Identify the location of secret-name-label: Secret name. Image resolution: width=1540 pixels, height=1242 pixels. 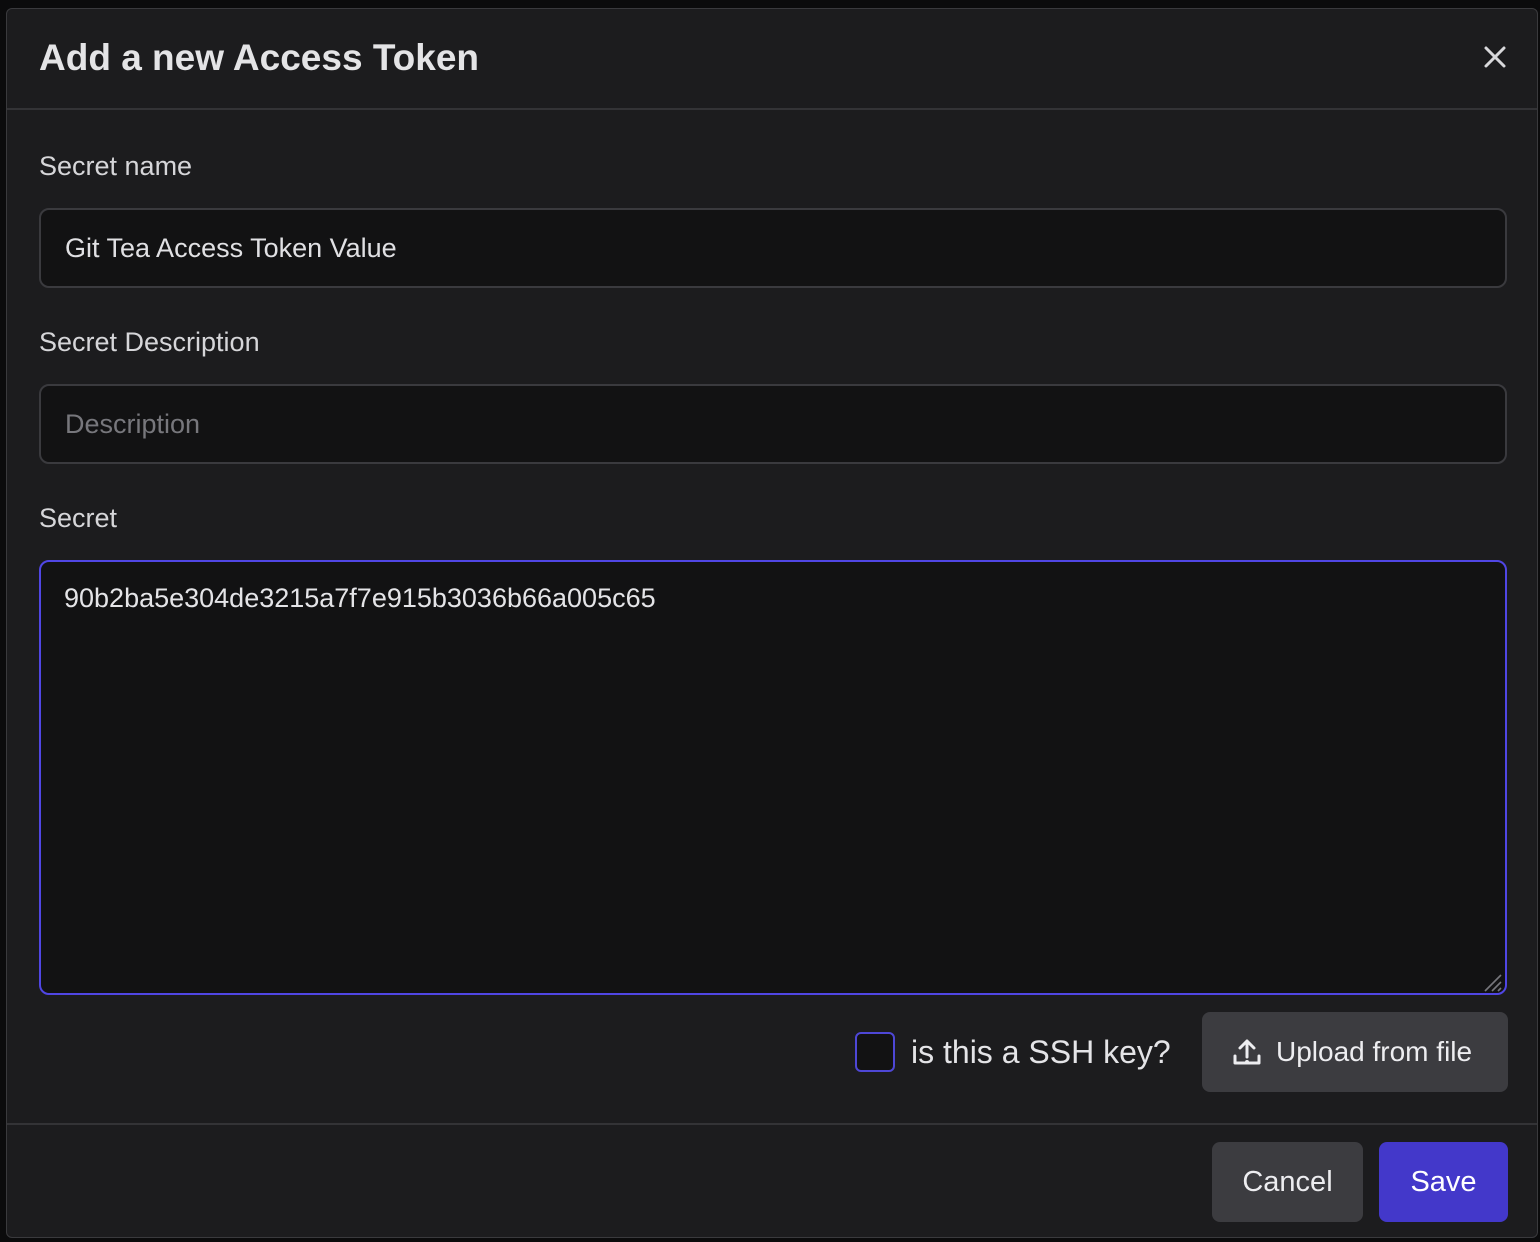
(116, 166).